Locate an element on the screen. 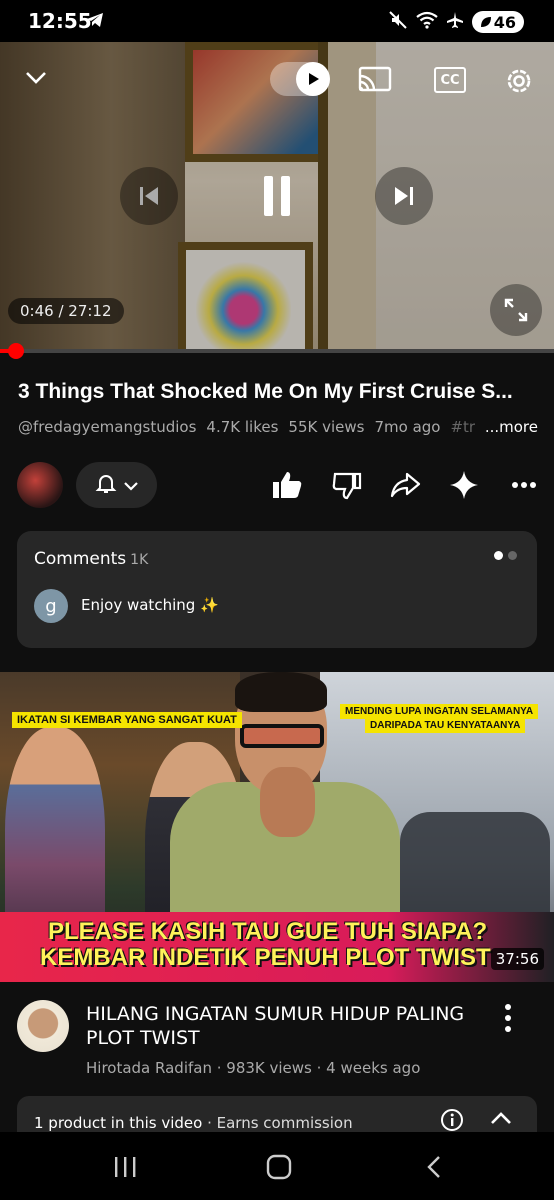  home-icon is located at coordinates (279, 1169).